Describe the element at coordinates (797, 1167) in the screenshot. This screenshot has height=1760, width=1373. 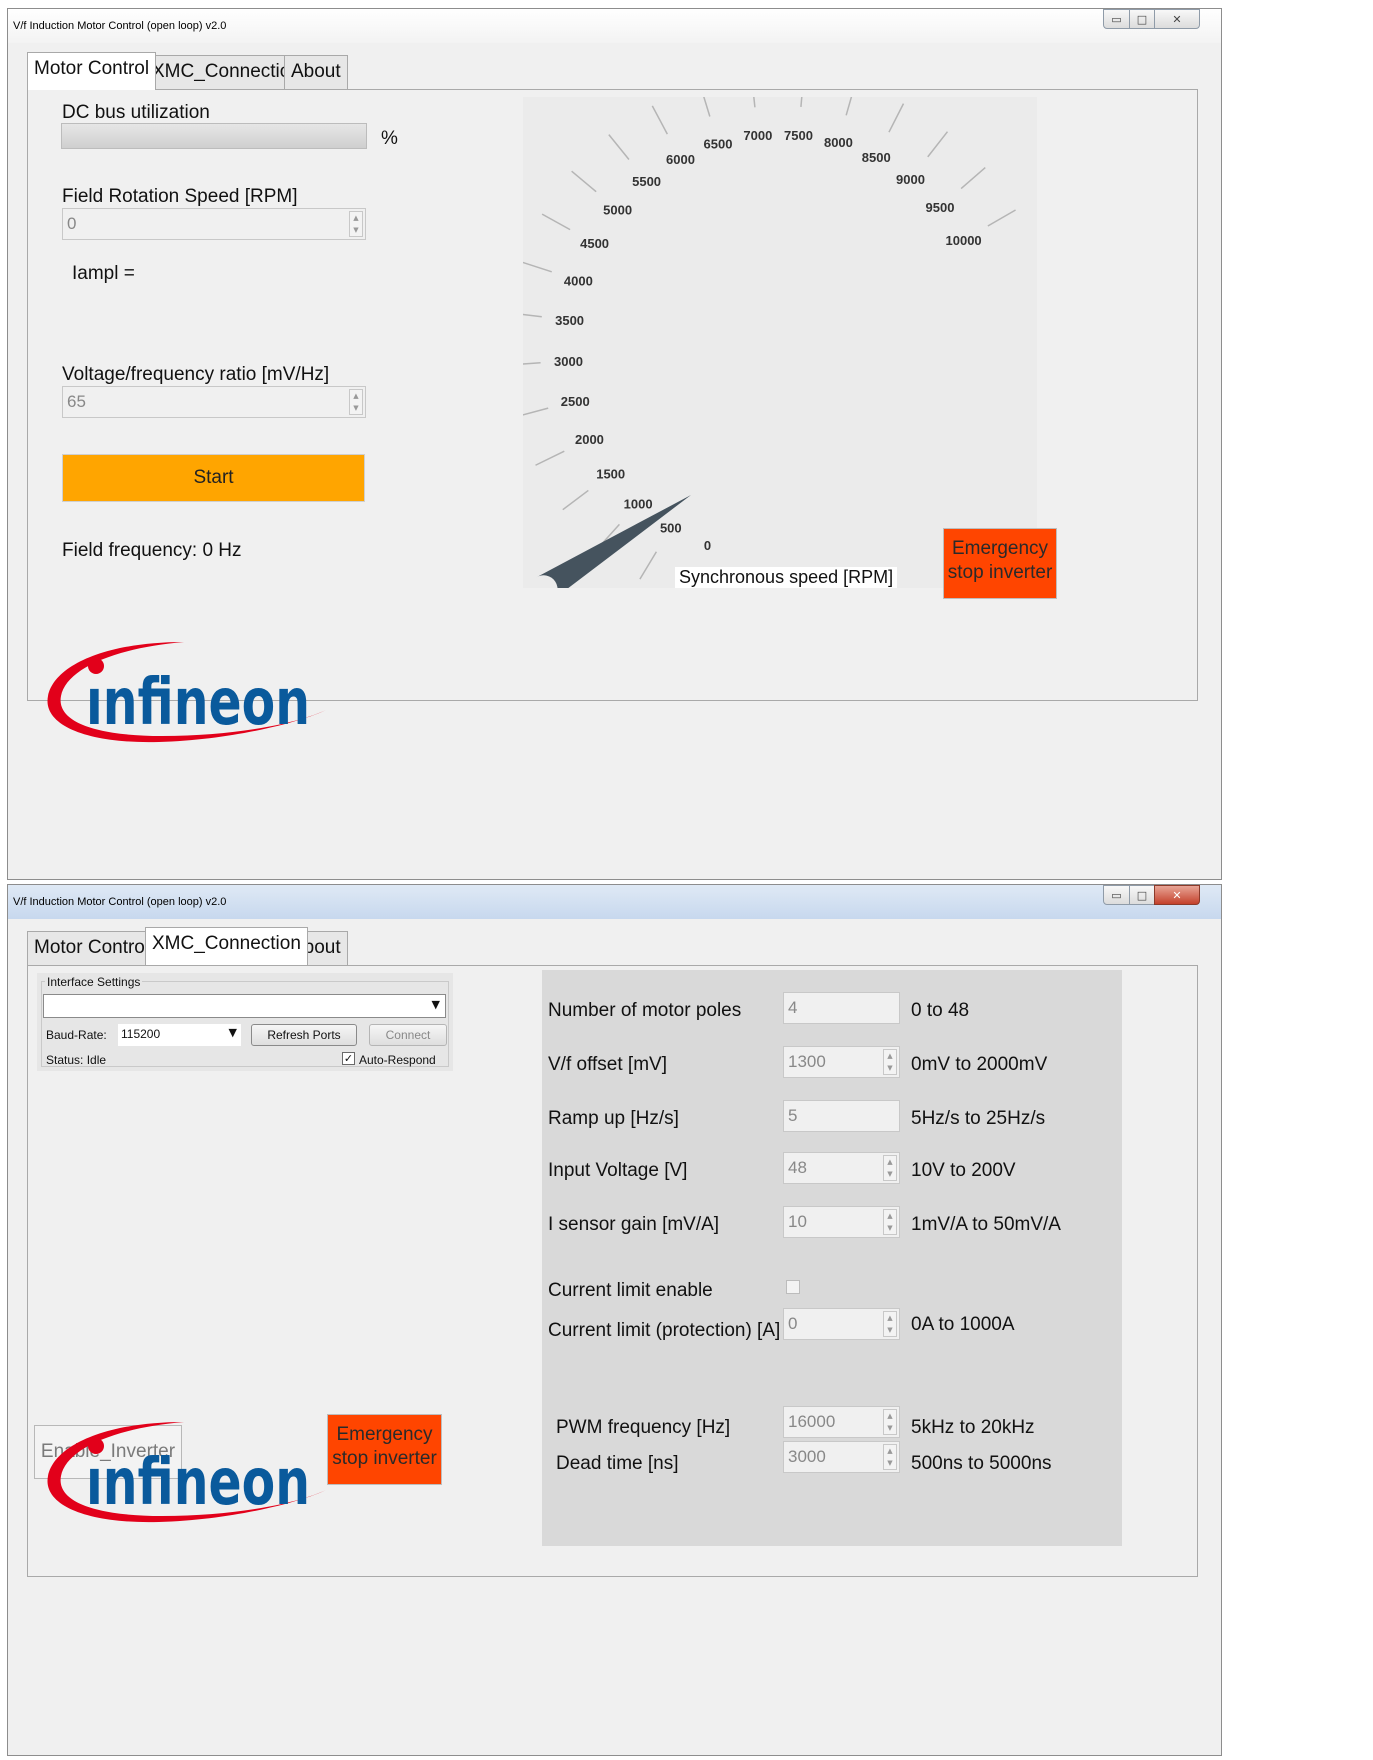
I see `param-value: 48` at that location.